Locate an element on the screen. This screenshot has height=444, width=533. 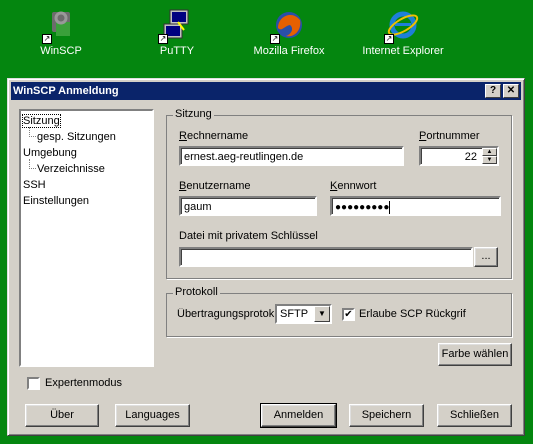
title-bar: WinSCP Anmeldung ? ✕ is located at coordinates (266, 91).